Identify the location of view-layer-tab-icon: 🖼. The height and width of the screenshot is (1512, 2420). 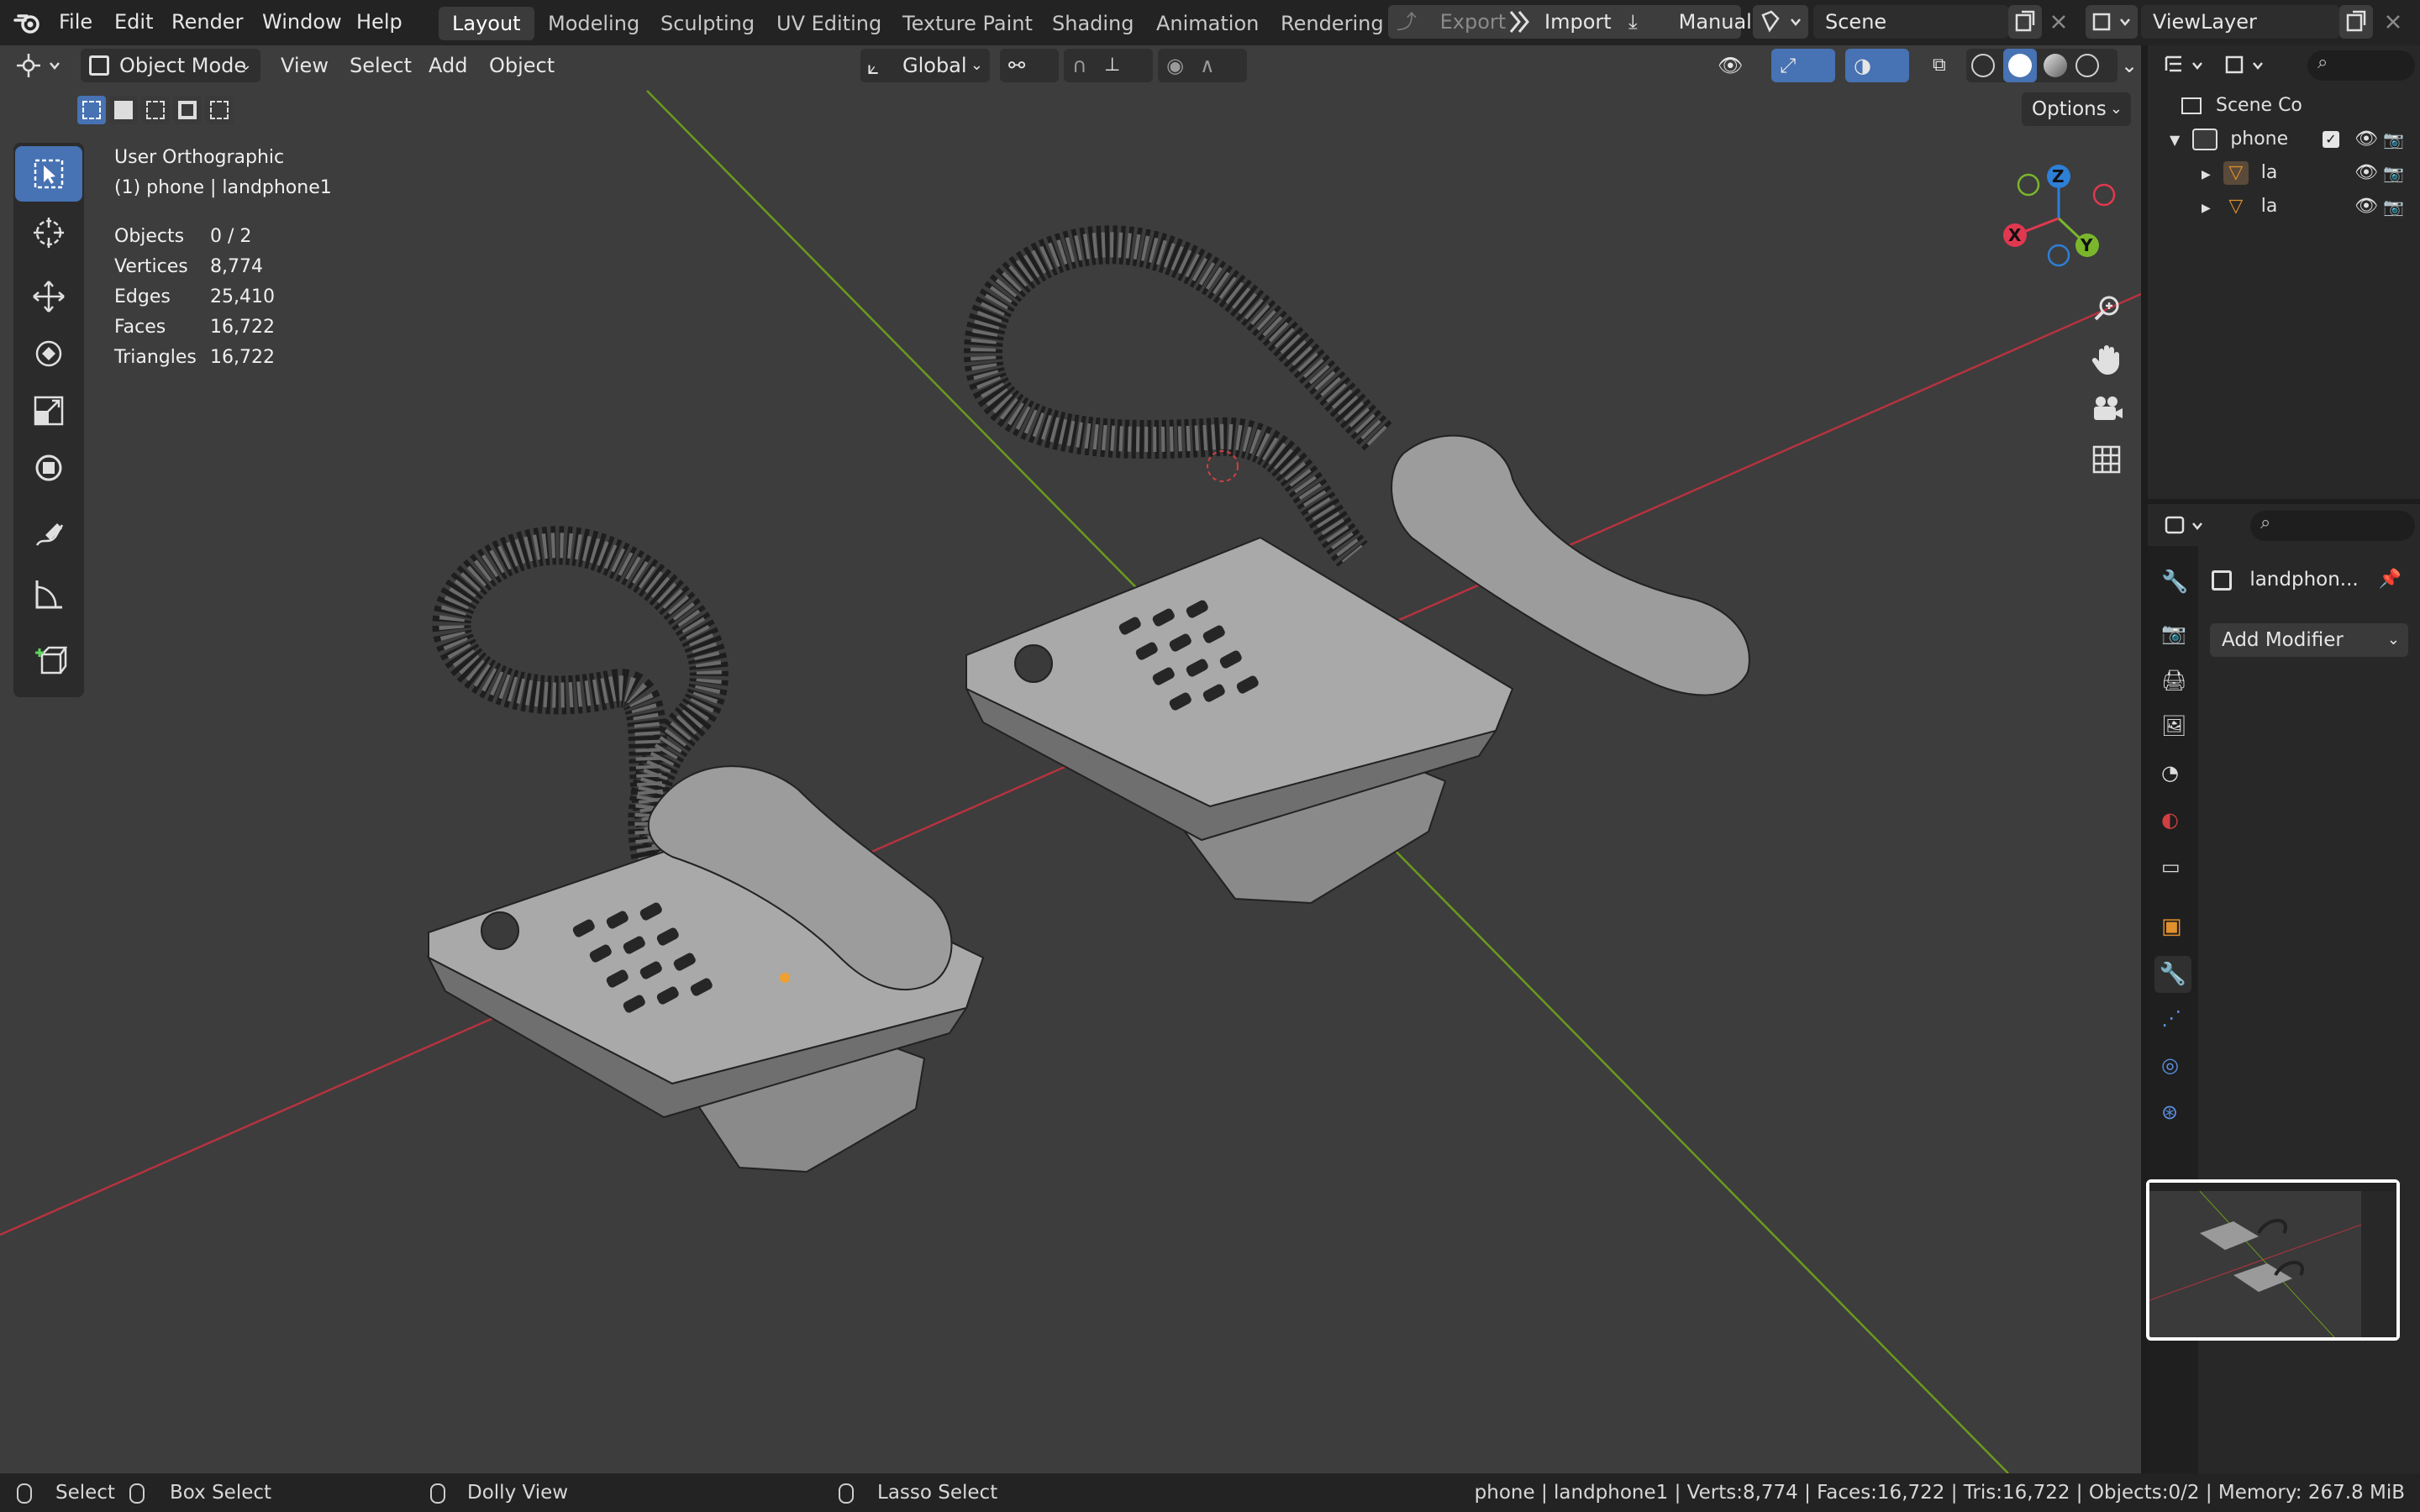
(2173, 726).